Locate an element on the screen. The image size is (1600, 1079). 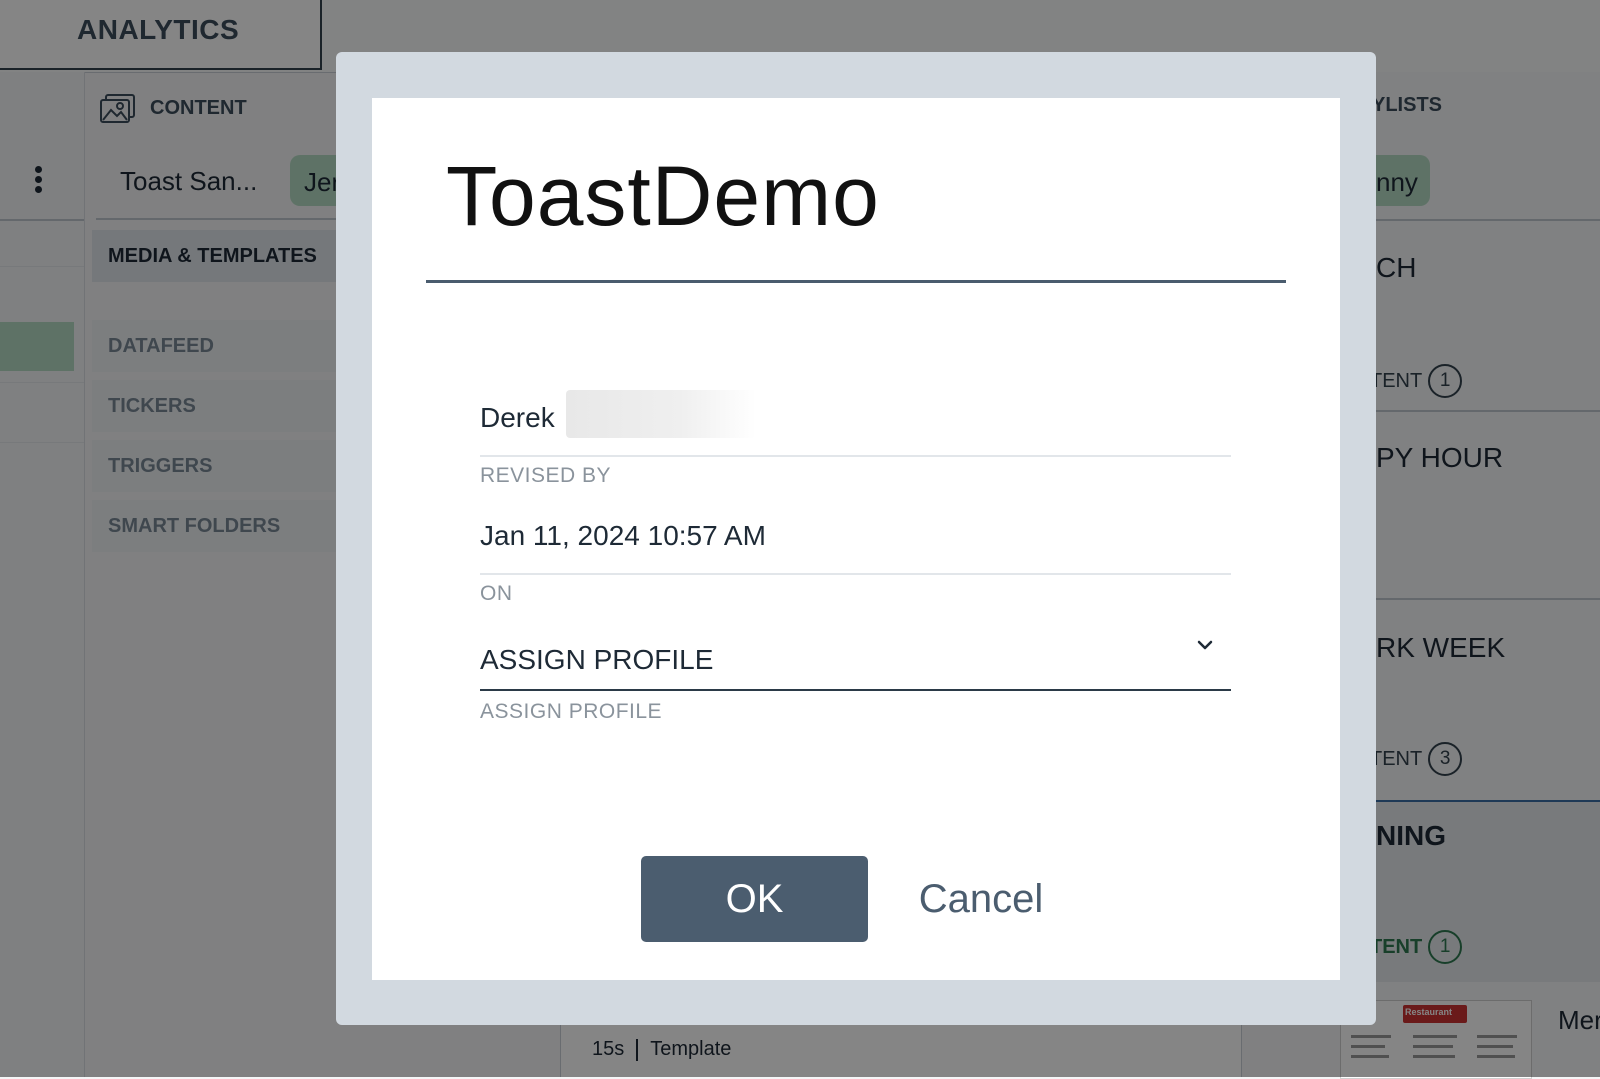
cancel-button: Cancel is located at coordinates (981, 899).